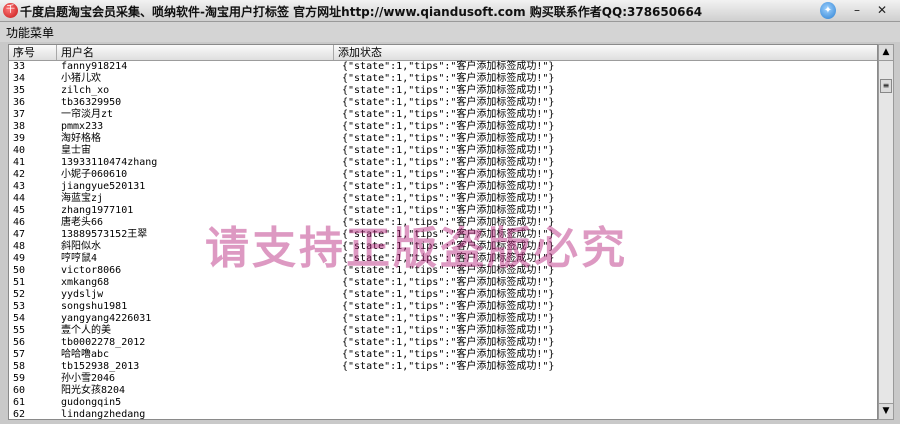  I want to click on row-seq: 33, so click(19, 66).